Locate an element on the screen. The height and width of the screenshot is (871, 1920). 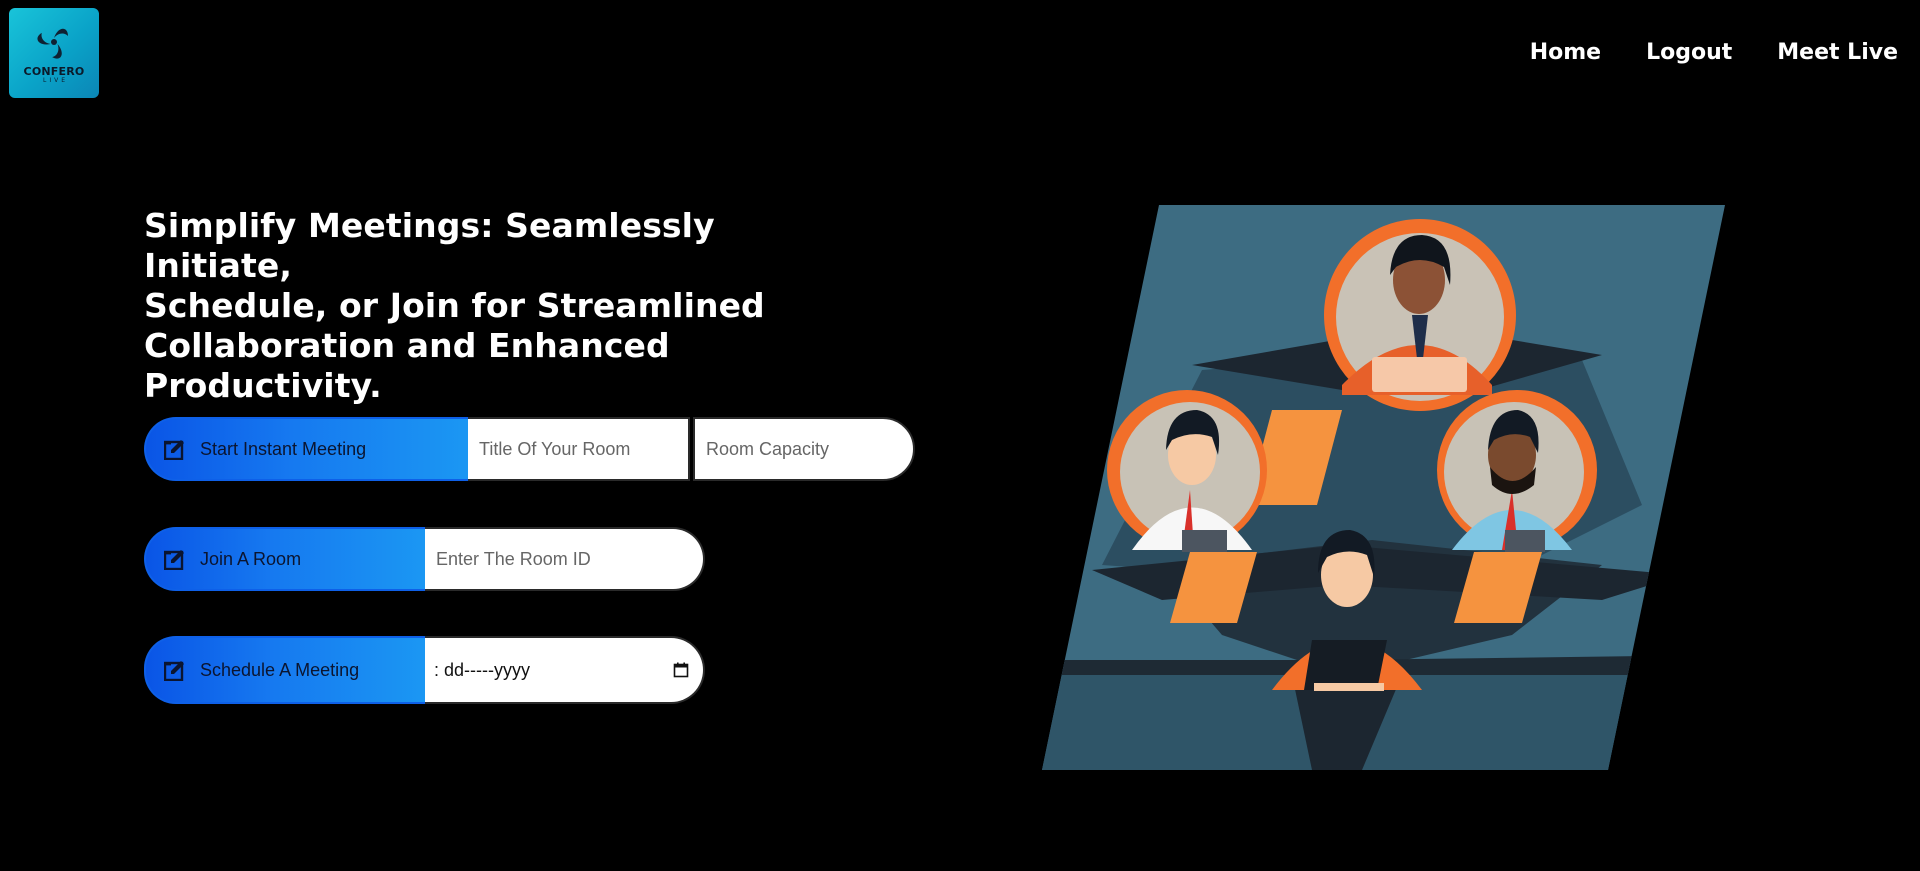
room-title-field is located at coordinates (579, 449).